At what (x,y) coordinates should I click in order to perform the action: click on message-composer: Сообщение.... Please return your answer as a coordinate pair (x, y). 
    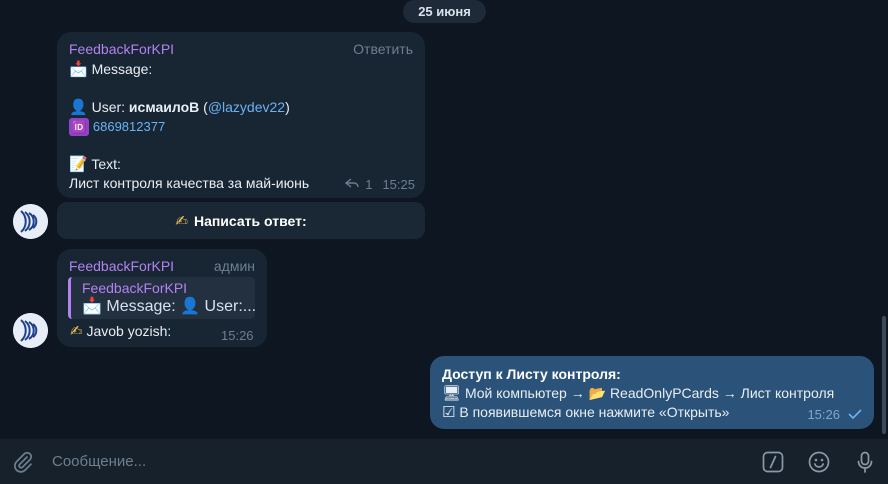
    Looking at the image, I should click on (444, 461).